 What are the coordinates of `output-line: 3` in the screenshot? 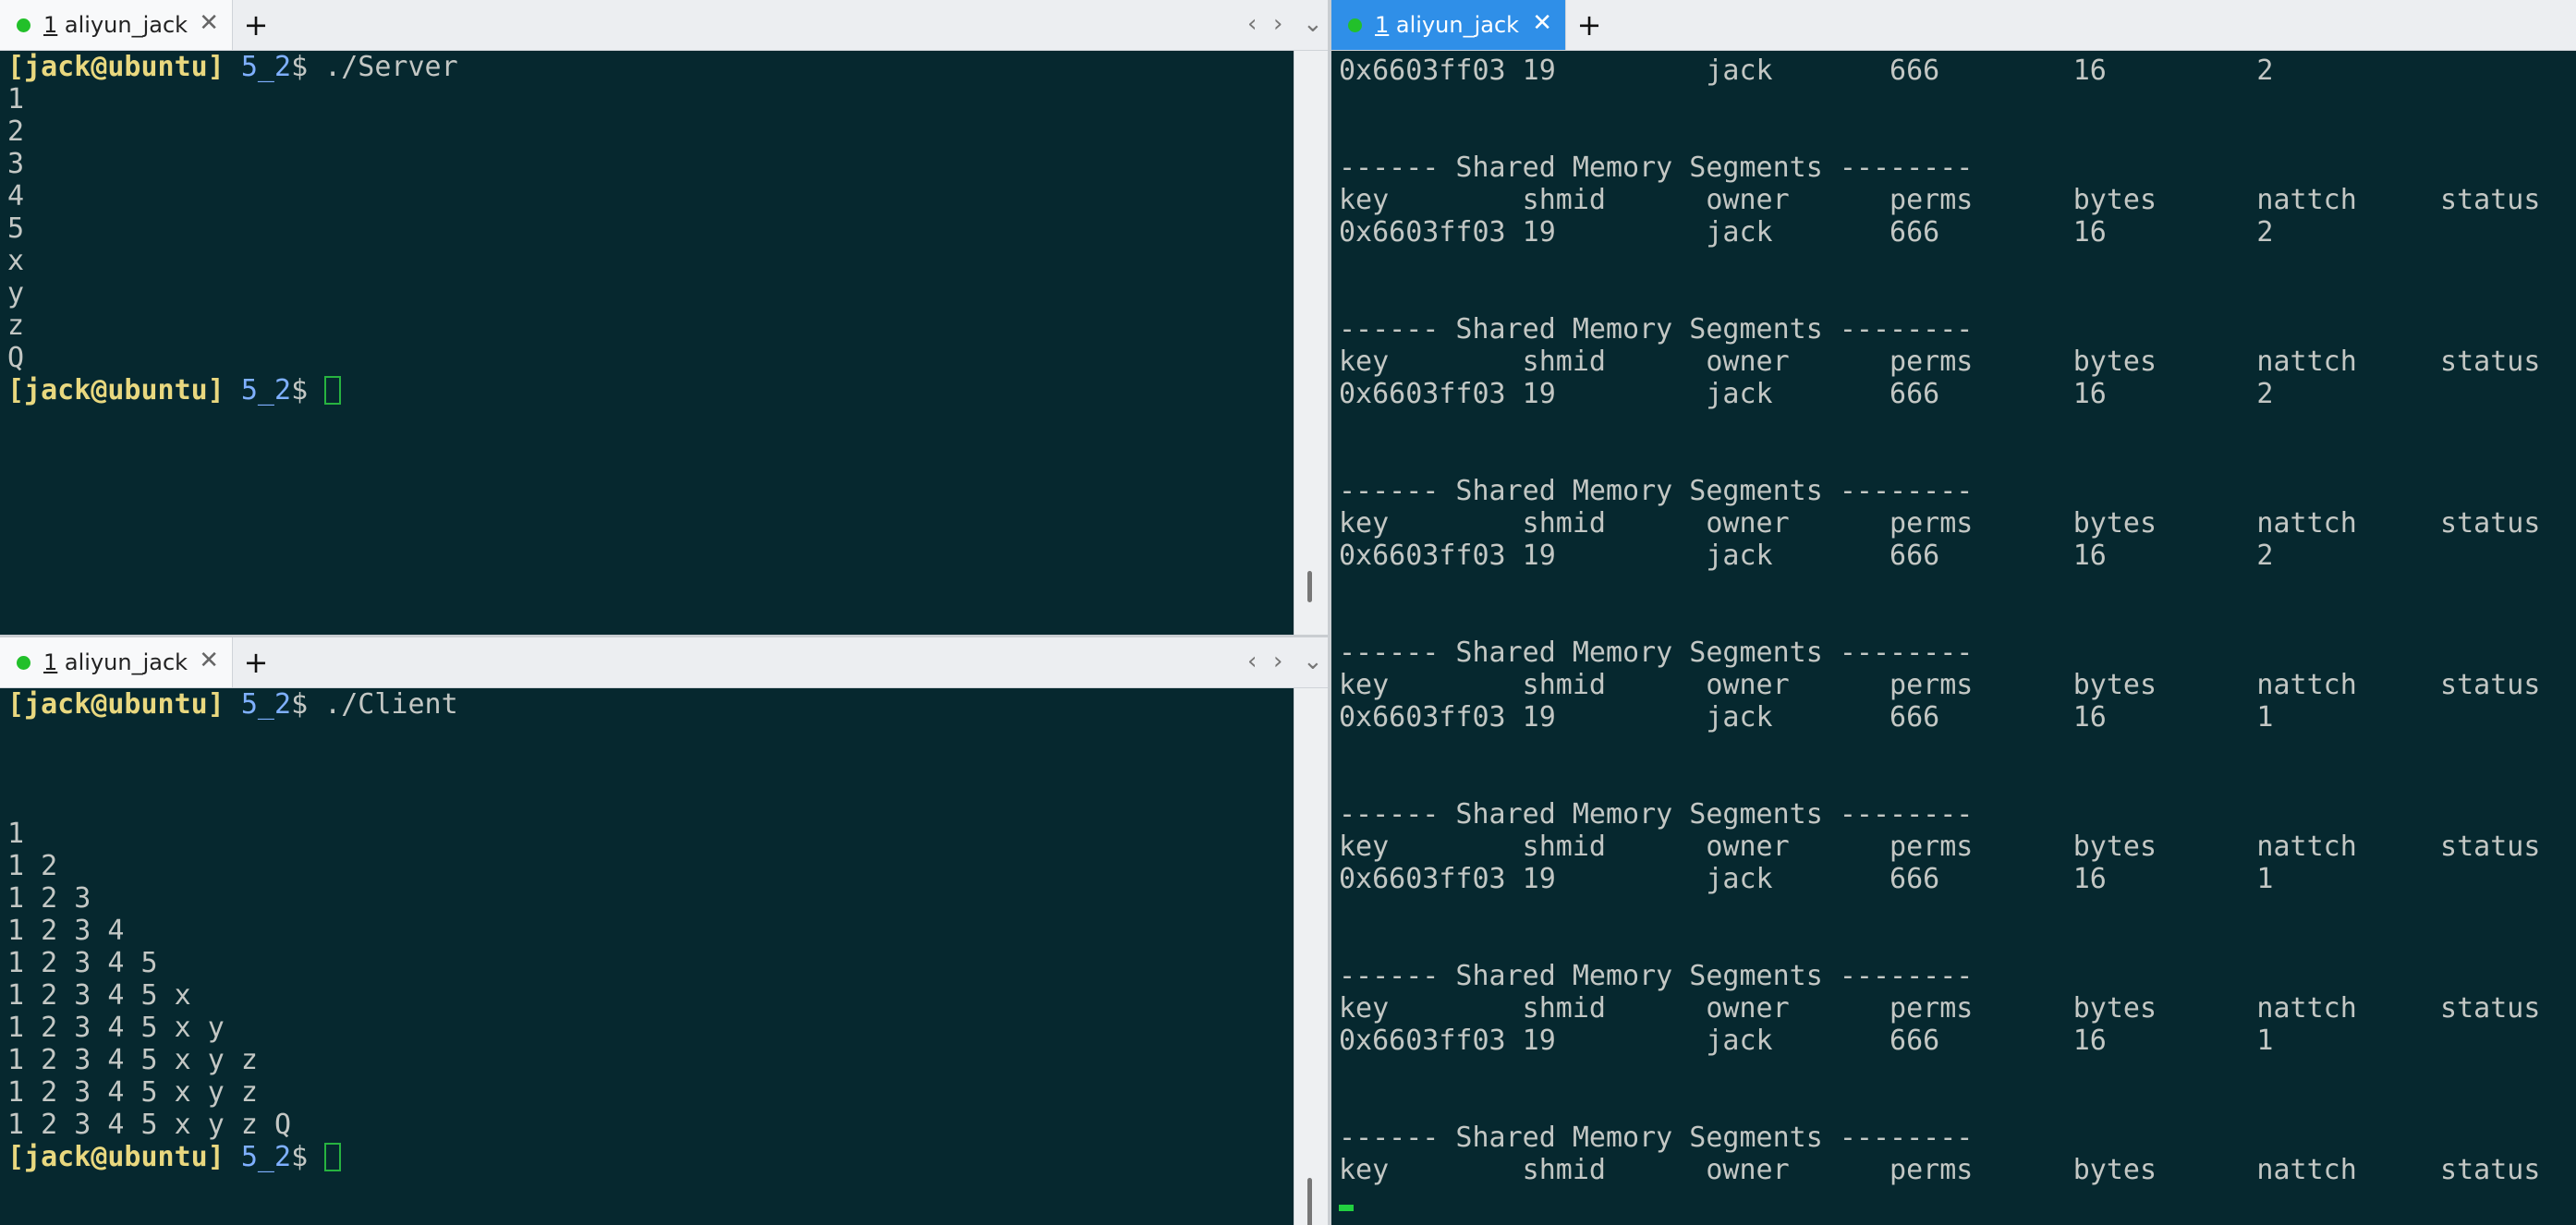 It's located at (16, 164).